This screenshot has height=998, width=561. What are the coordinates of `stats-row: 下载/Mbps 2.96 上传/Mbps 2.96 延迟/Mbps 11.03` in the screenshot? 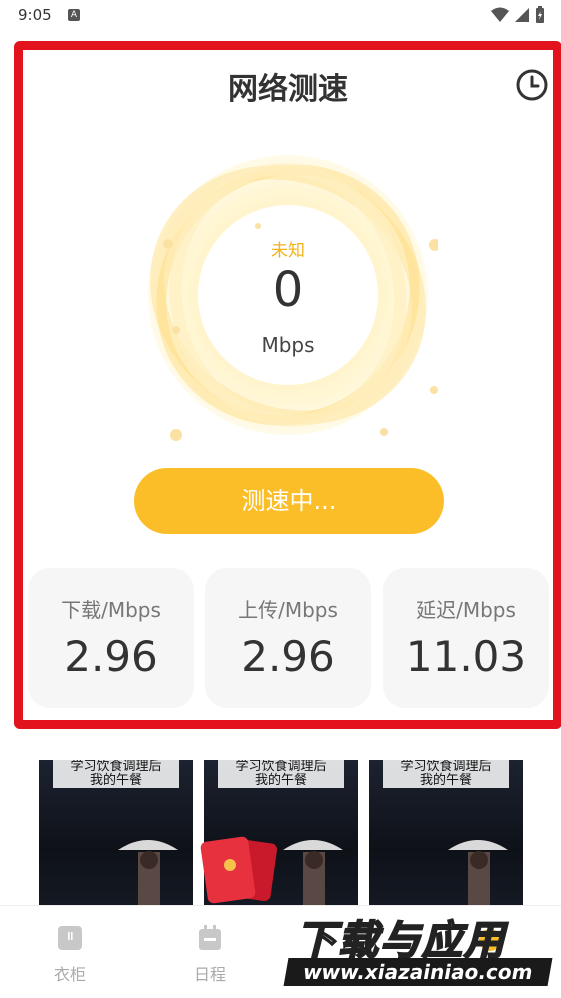 It's located at (288, 638).